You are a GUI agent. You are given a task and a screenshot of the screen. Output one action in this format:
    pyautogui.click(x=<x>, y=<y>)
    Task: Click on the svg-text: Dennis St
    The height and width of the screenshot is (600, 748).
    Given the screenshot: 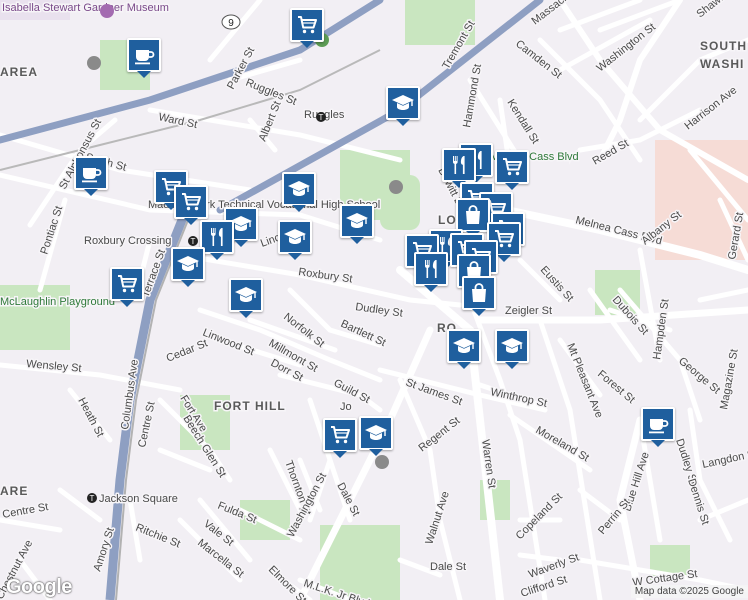 What is the action you would take?
    pyautogui.click(x=698, y=501)
    